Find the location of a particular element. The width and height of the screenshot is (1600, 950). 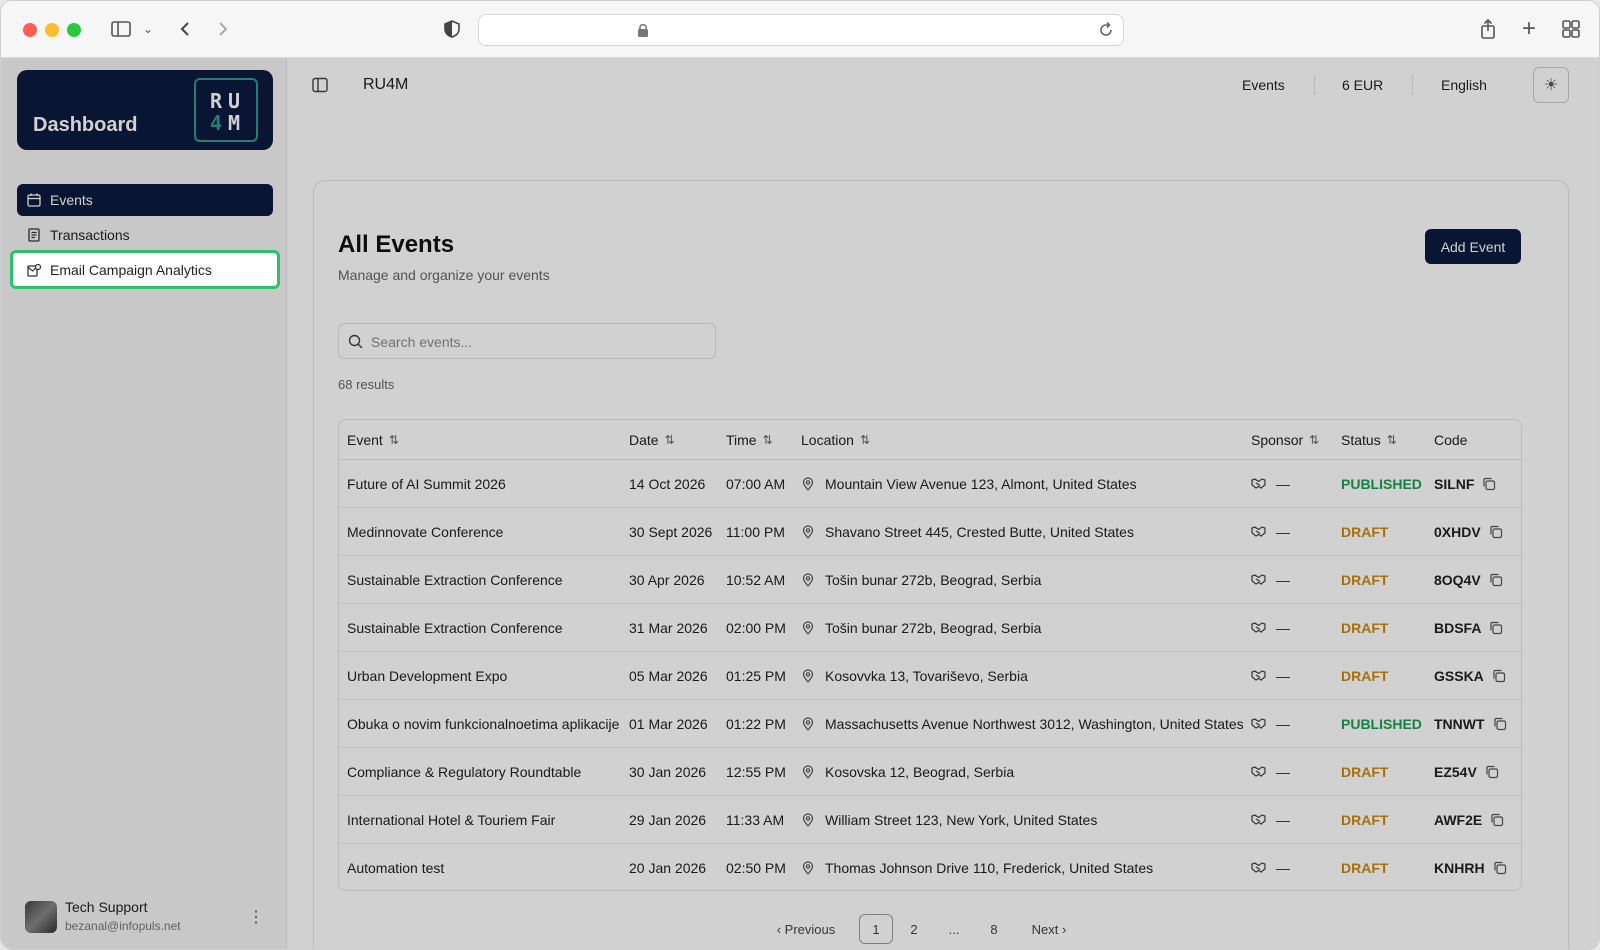

column-header-event: Event ⇅ is located at coordinates (373, 439).